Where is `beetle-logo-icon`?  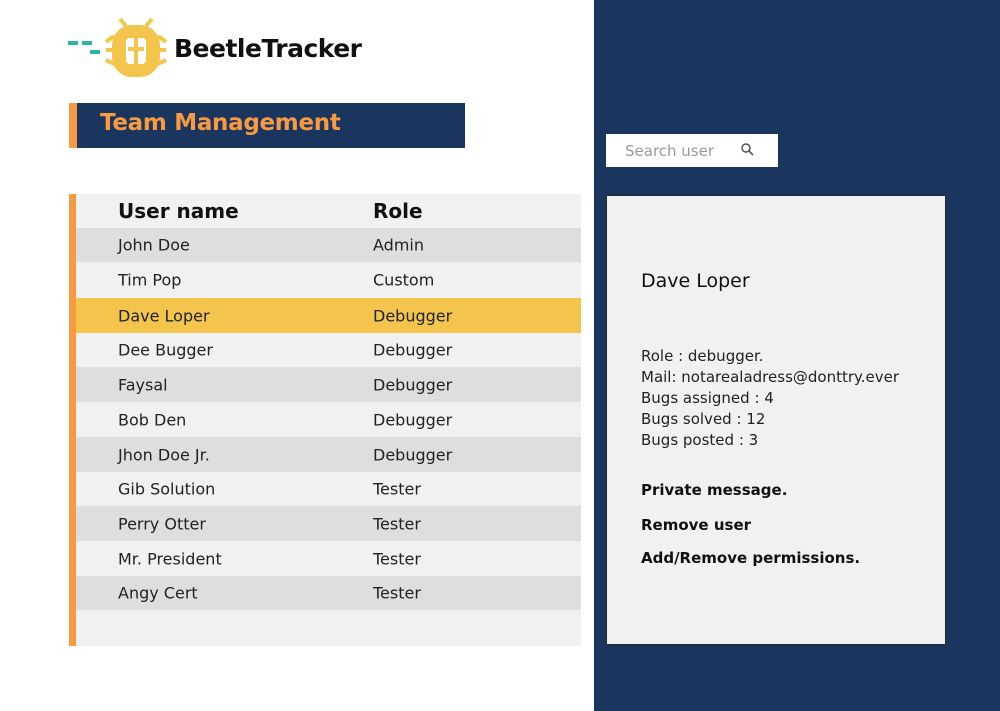 beetle-logo-icon is located at coordinates (118, 47).